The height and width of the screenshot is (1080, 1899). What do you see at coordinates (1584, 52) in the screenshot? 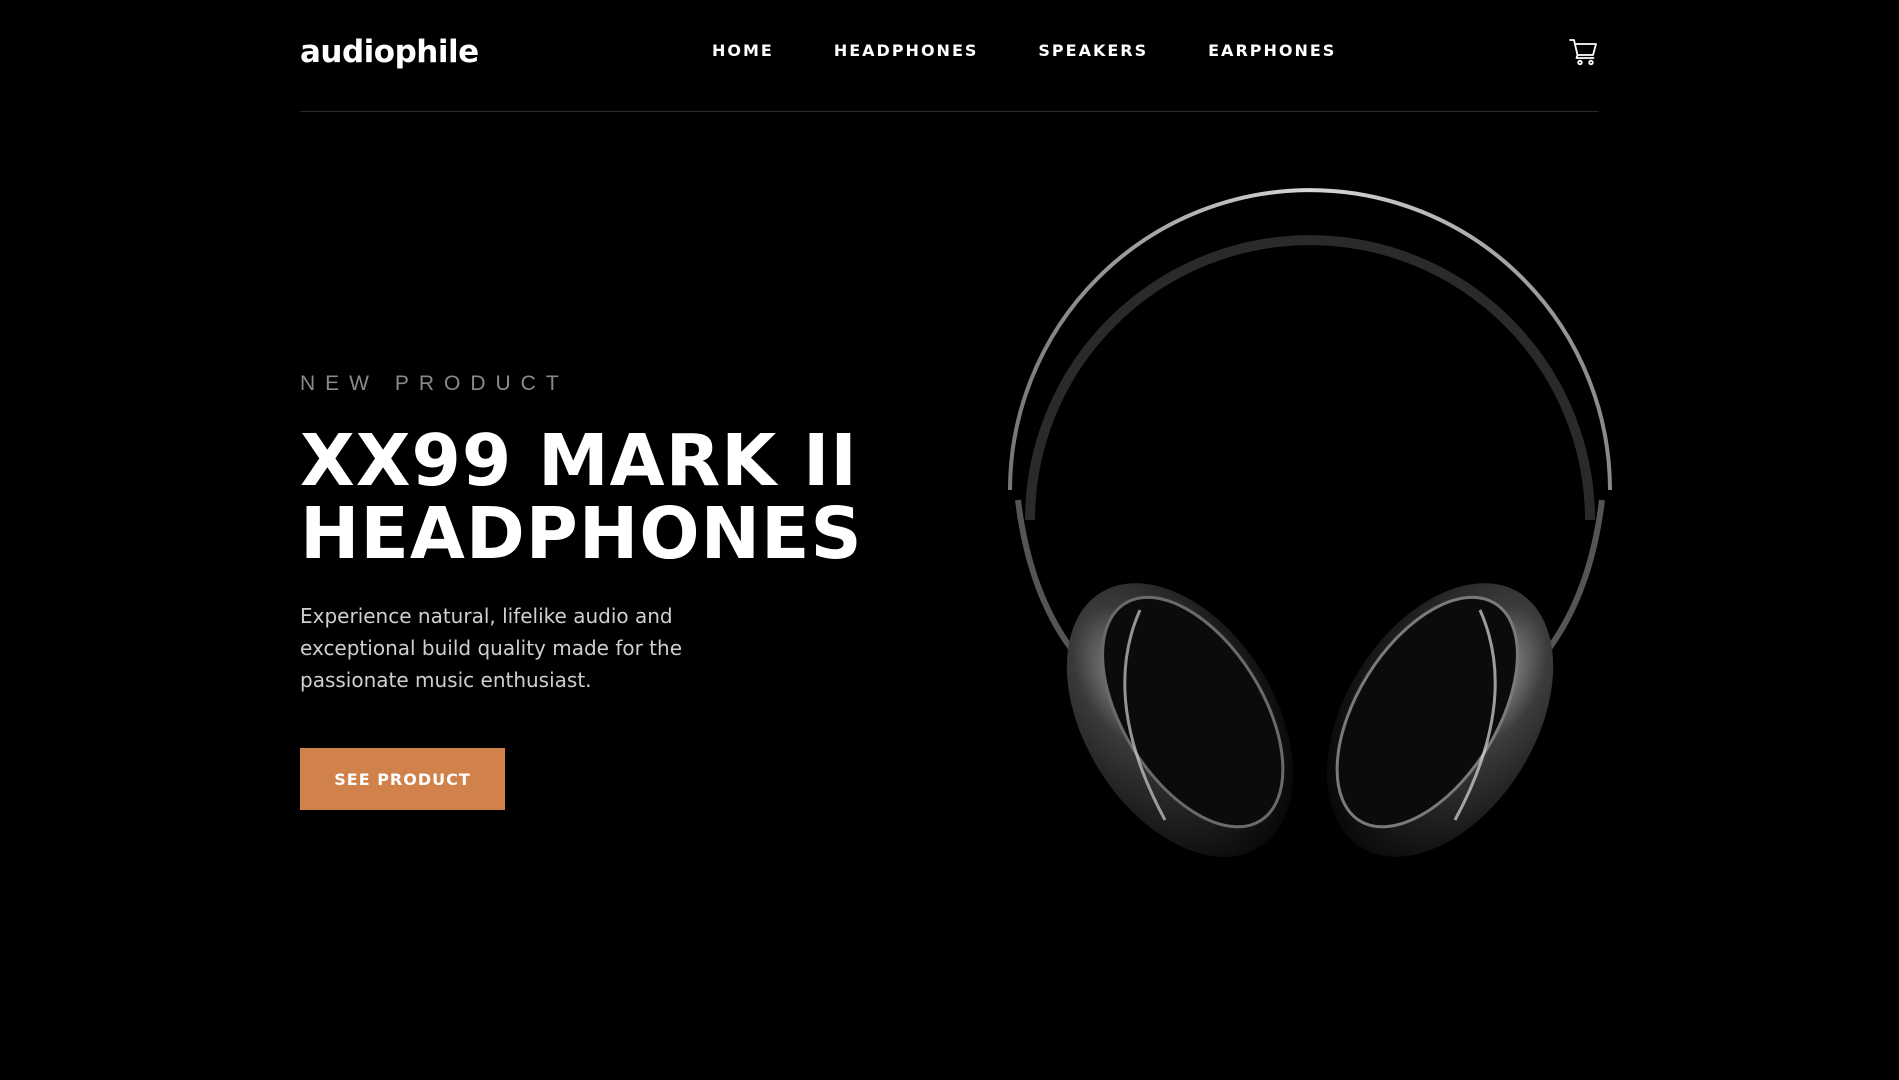
I see `cart-icon` at bounding box center [1584, 52].